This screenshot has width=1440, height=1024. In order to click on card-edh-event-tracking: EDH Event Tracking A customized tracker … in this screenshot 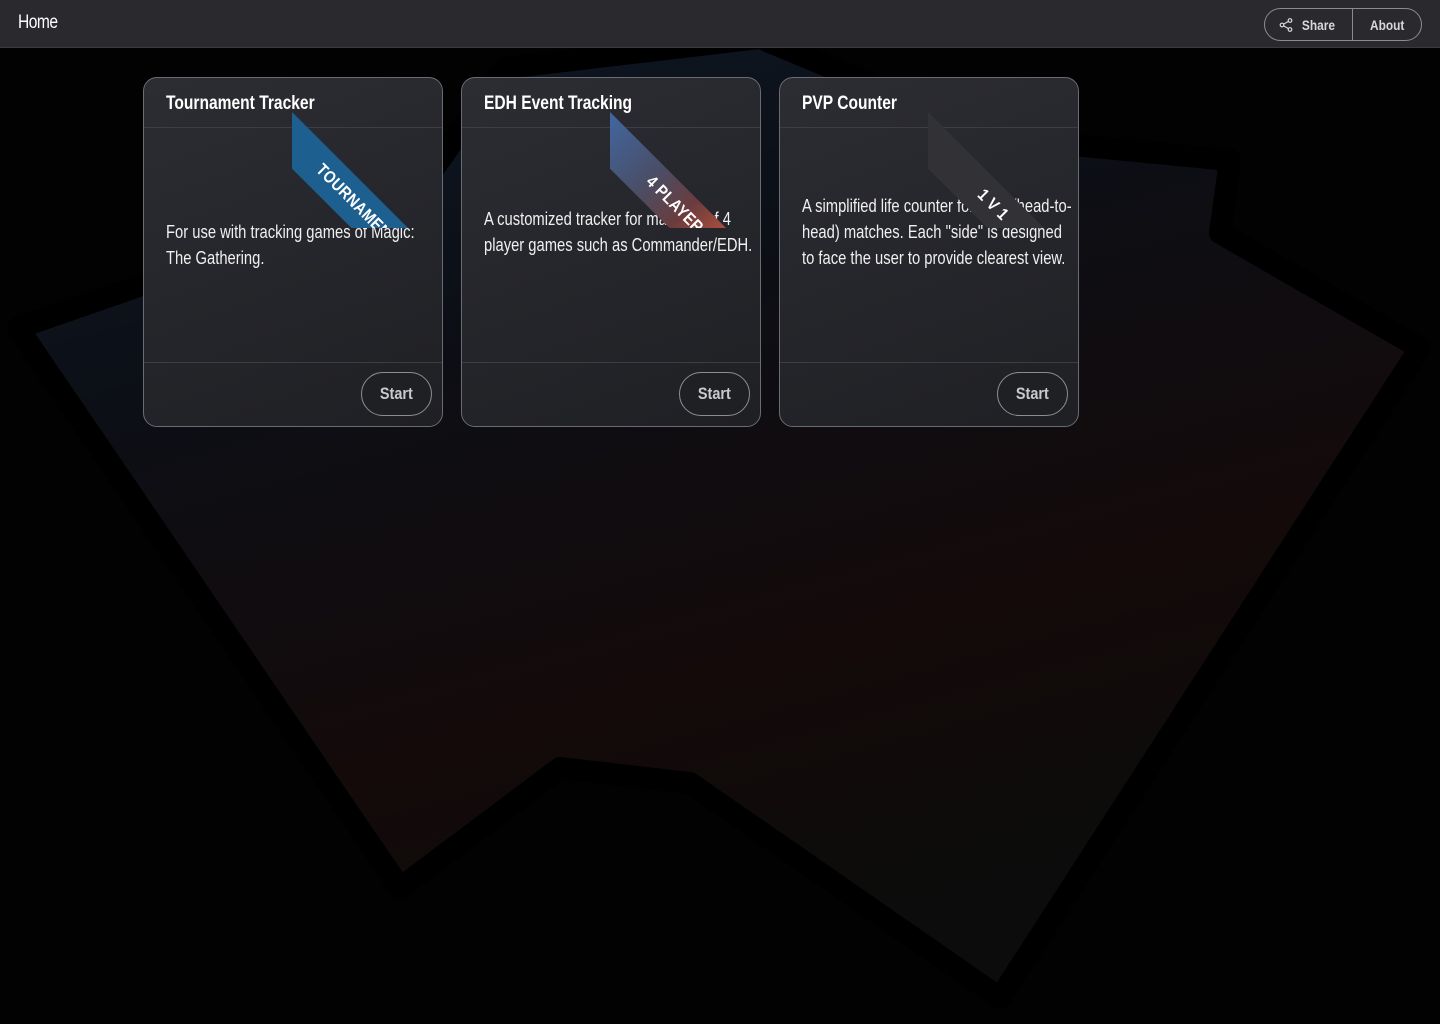, I will do `click(615, 252)`.